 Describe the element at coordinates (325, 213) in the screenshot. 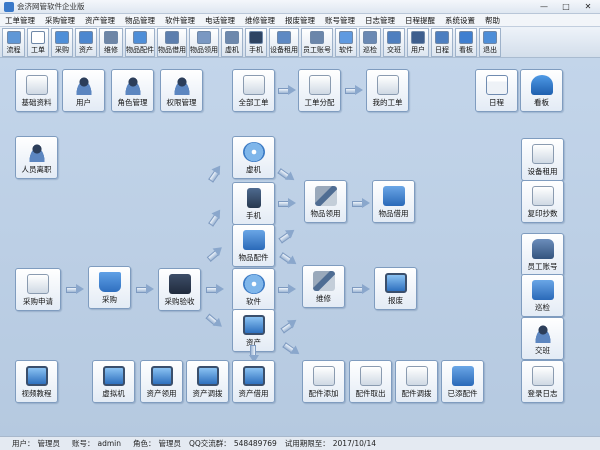

I see `node-label: 物品领用` at that location.